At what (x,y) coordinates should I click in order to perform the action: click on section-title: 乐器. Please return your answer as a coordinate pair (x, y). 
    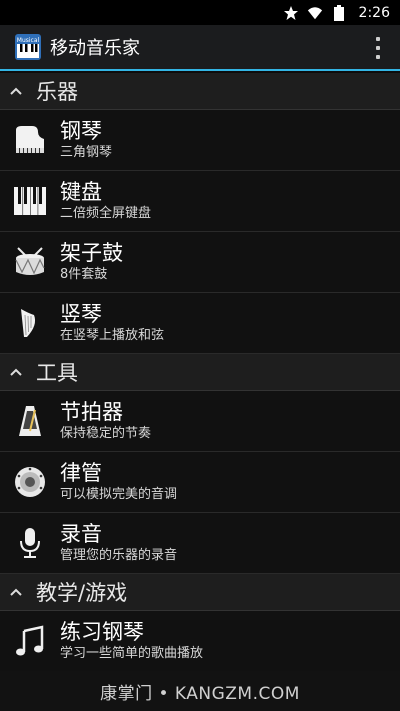
    Looking at the image, I should click on (57, 92).